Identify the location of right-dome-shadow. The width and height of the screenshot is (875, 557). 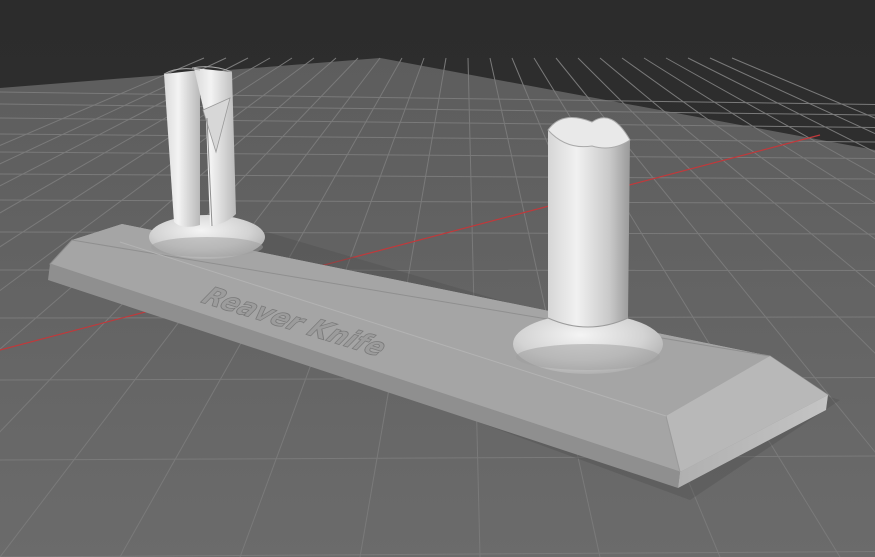
(588, 357).